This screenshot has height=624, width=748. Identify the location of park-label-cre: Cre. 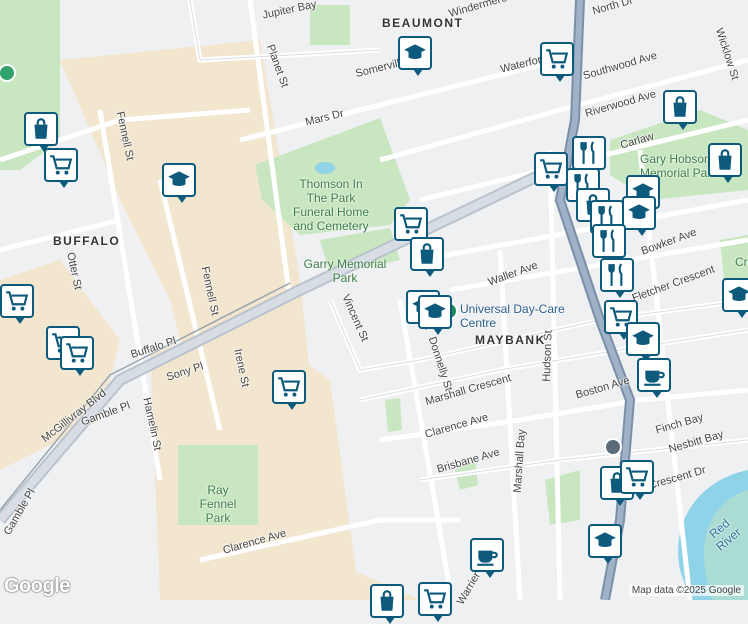
(741, 262).